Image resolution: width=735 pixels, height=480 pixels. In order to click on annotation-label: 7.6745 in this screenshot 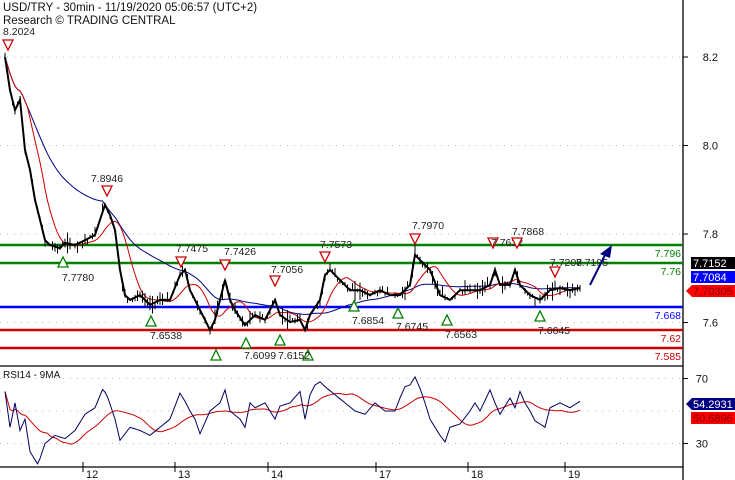, I will do `click(412, 327)`.